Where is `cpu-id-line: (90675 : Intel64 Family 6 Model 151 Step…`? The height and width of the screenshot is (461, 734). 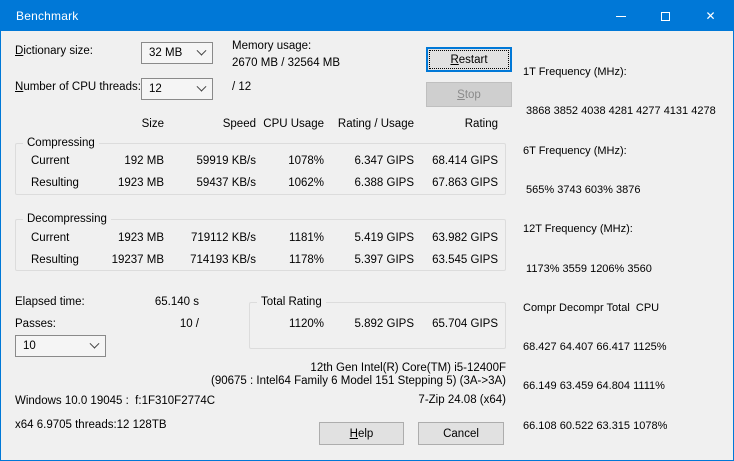 cpu-id-line: (90675 : Intel64 Family 6 Model 151 Step… is located at coordinates (358, 381).